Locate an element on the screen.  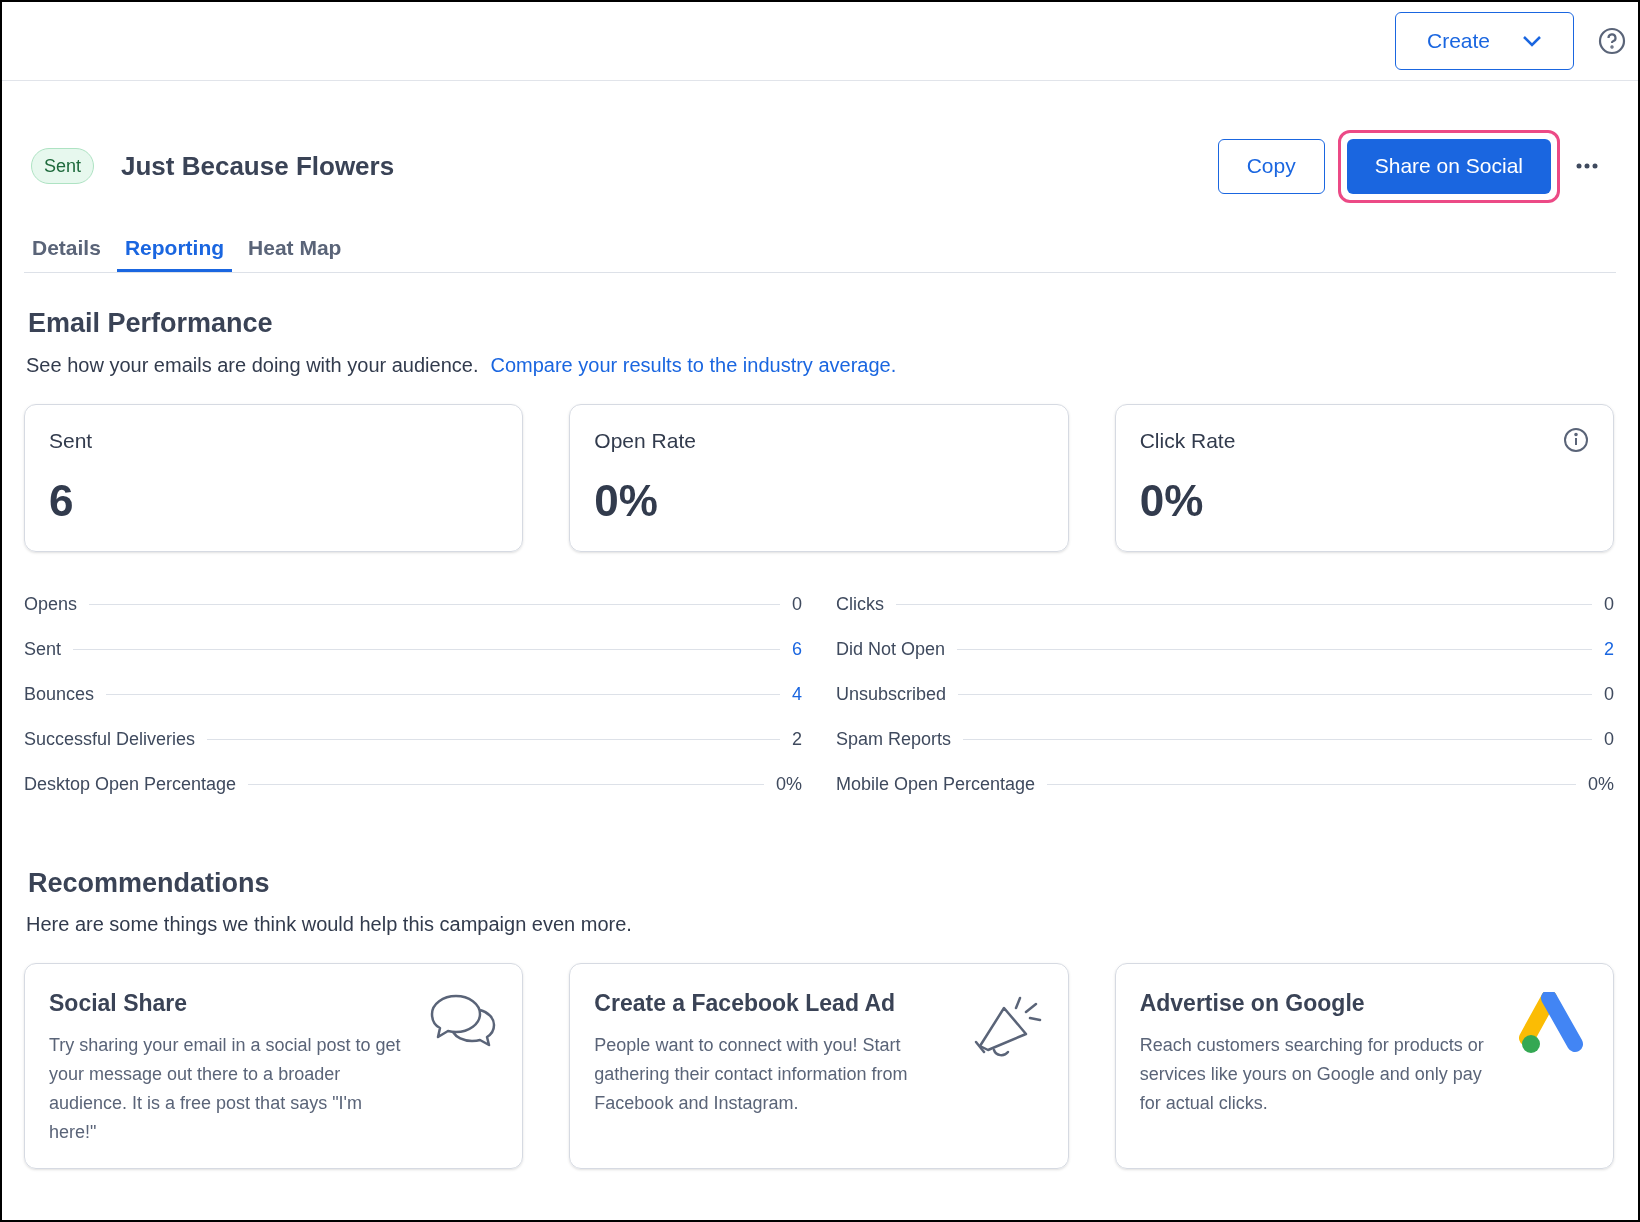
campaign-title: Just Because Flowers is located at coordinates (258, 166).